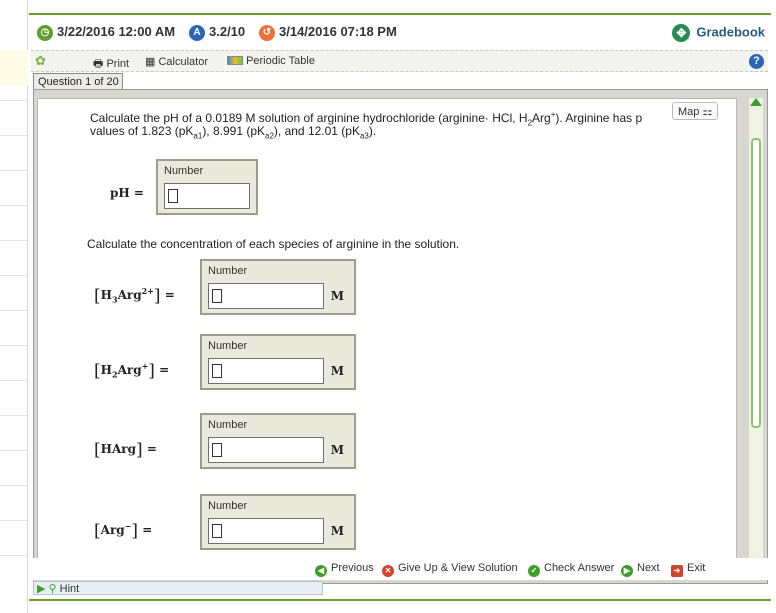 This screenshot has height=613, width=776. Describe the element at coordinates (267, 32) in the screenshot. I see `history-icon: ↺` at that location.